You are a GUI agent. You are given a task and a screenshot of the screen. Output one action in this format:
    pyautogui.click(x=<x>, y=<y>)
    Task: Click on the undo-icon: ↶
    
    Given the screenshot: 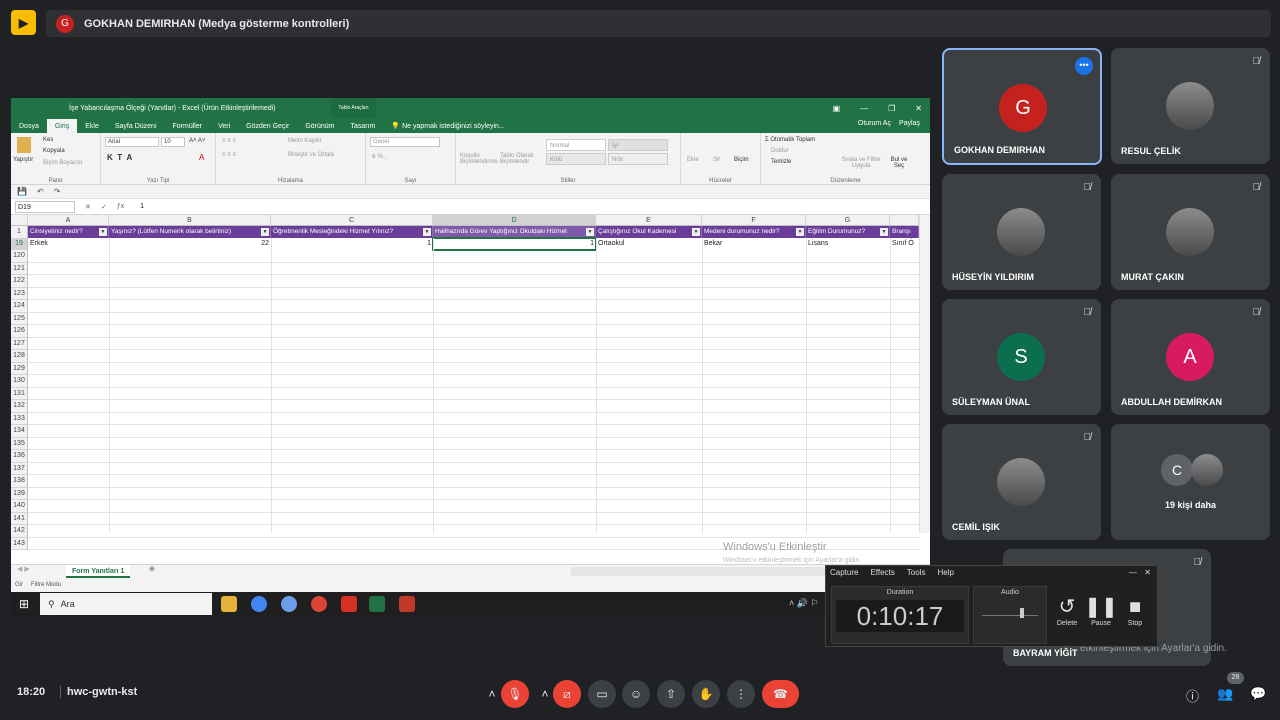 What is the action you would take?
    pyautogui.click(x=40, y=191)
    